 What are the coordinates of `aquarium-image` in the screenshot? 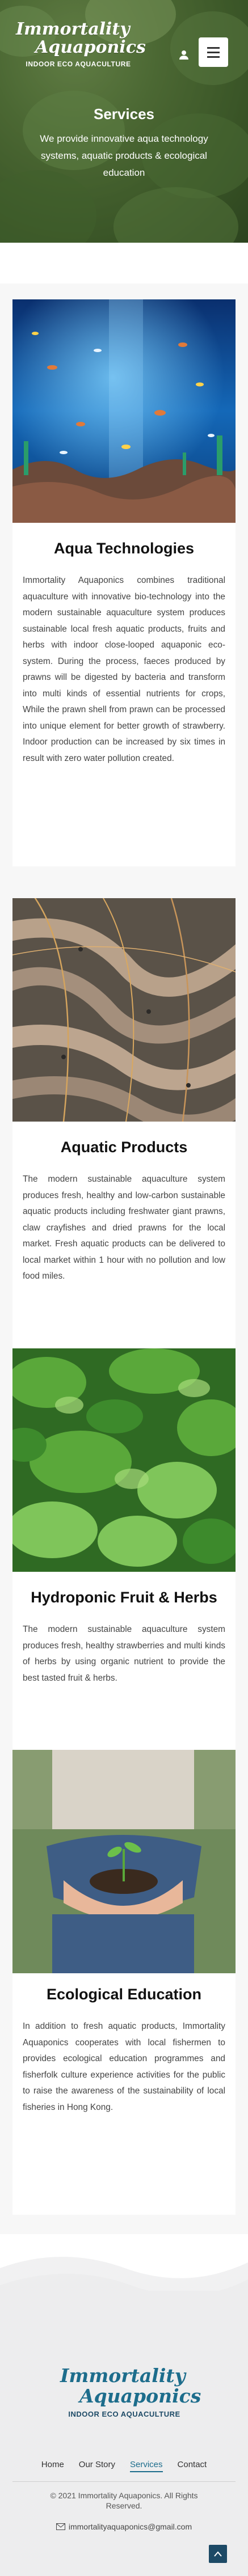 It's located at (124, 411).